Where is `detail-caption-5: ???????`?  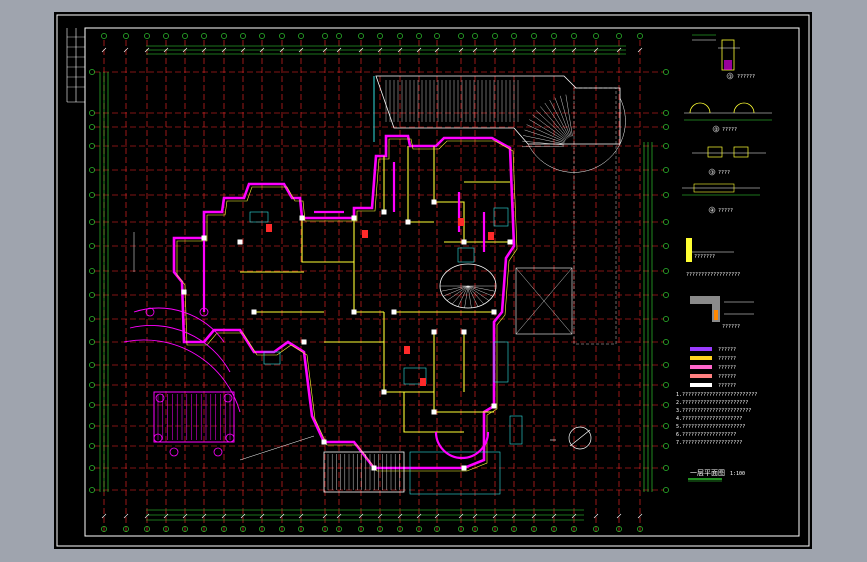 detail-caption-5: ??????? is located at coordinates (704, 257).